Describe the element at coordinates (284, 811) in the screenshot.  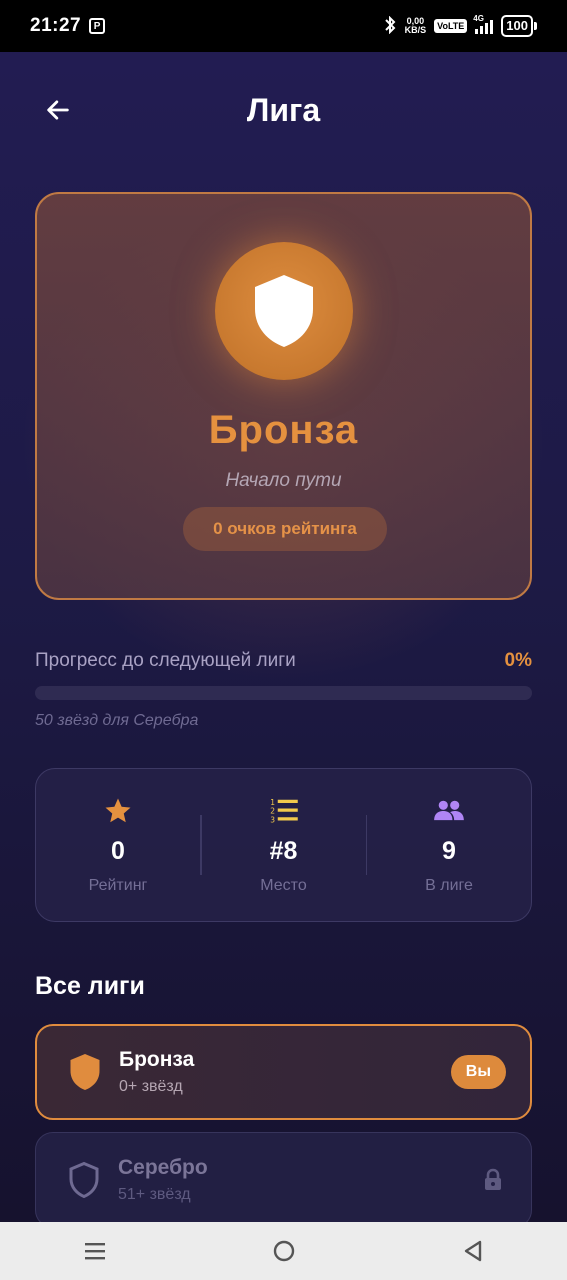
I see `numbered-list-icon: 1 2 3` at that location.